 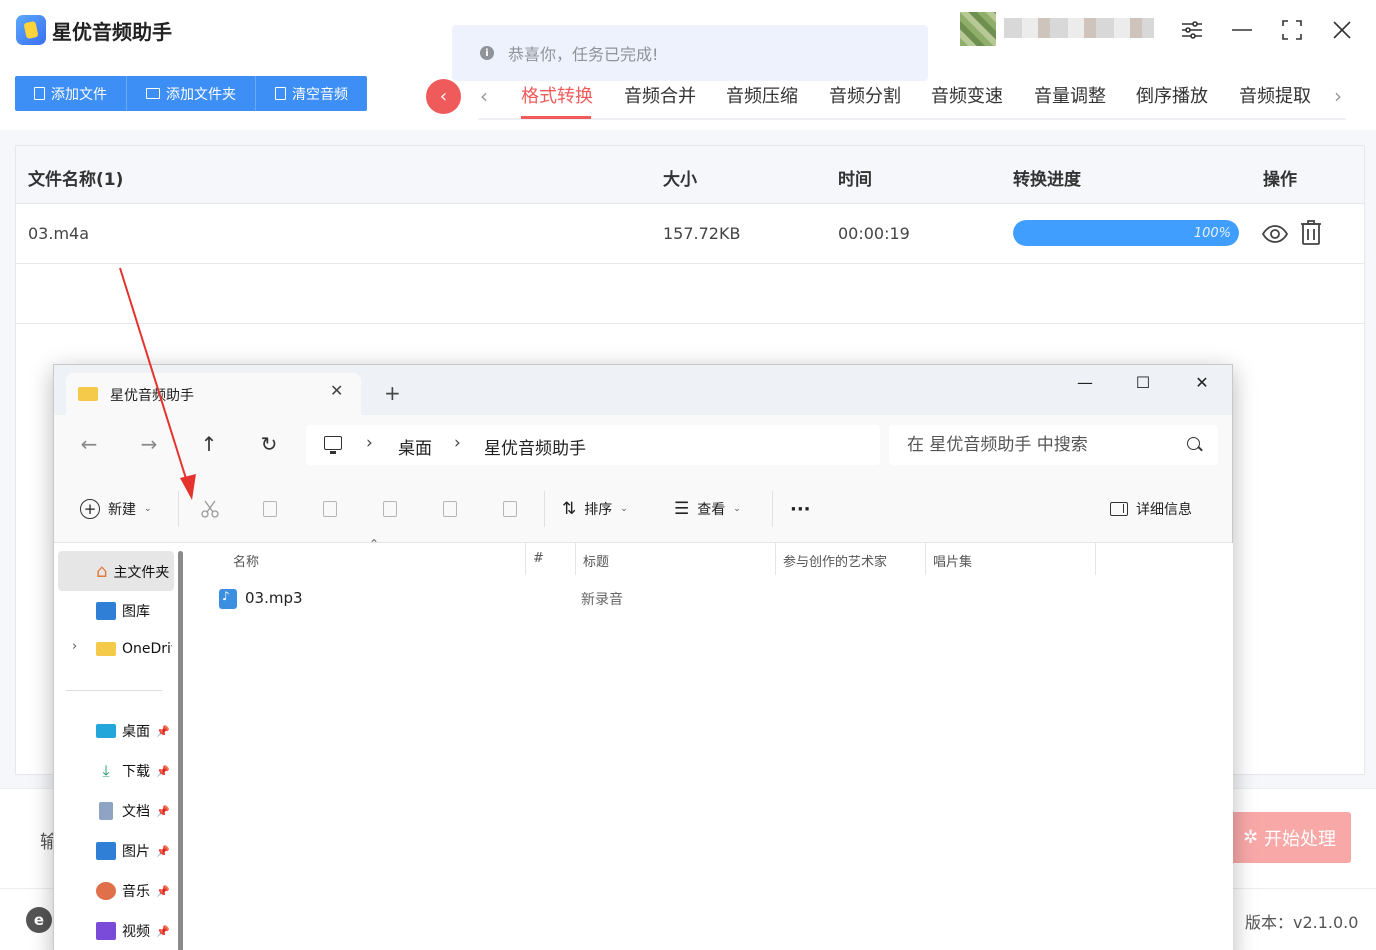 I want to click on audio-file-icon, so click(x=228, y=599).